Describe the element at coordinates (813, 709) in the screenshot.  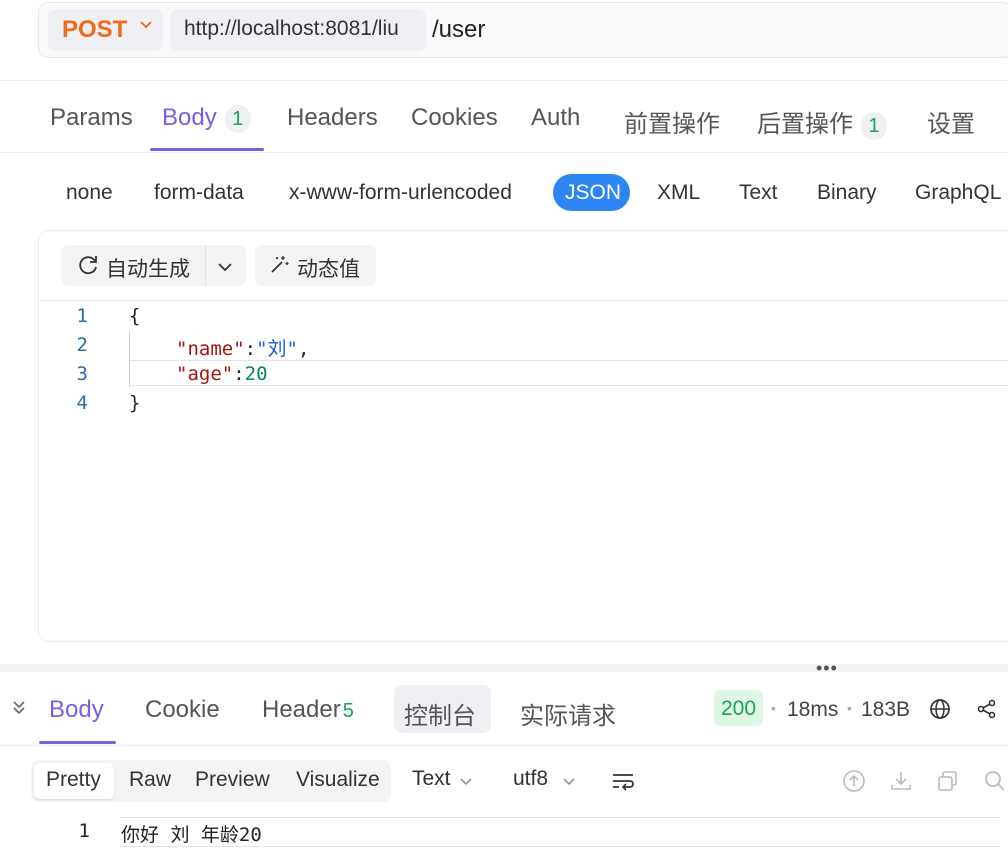
I see `response-time: 18ms` at that location.